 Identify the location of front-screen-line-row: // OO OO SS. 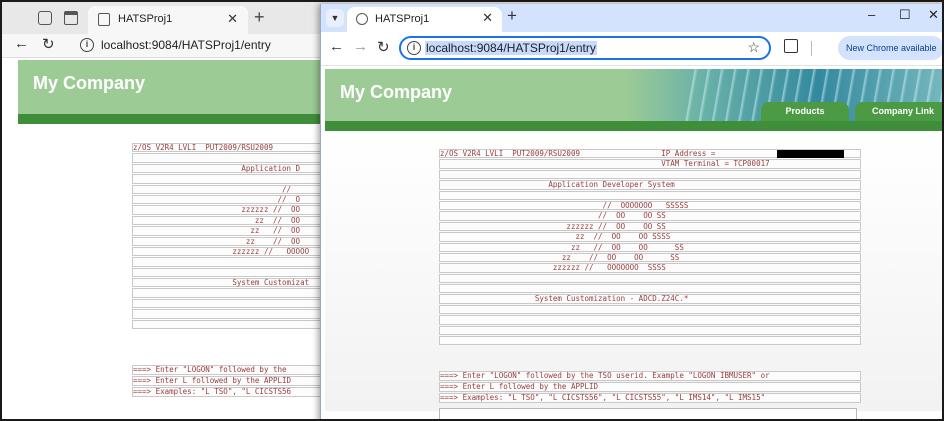
(650, 216).